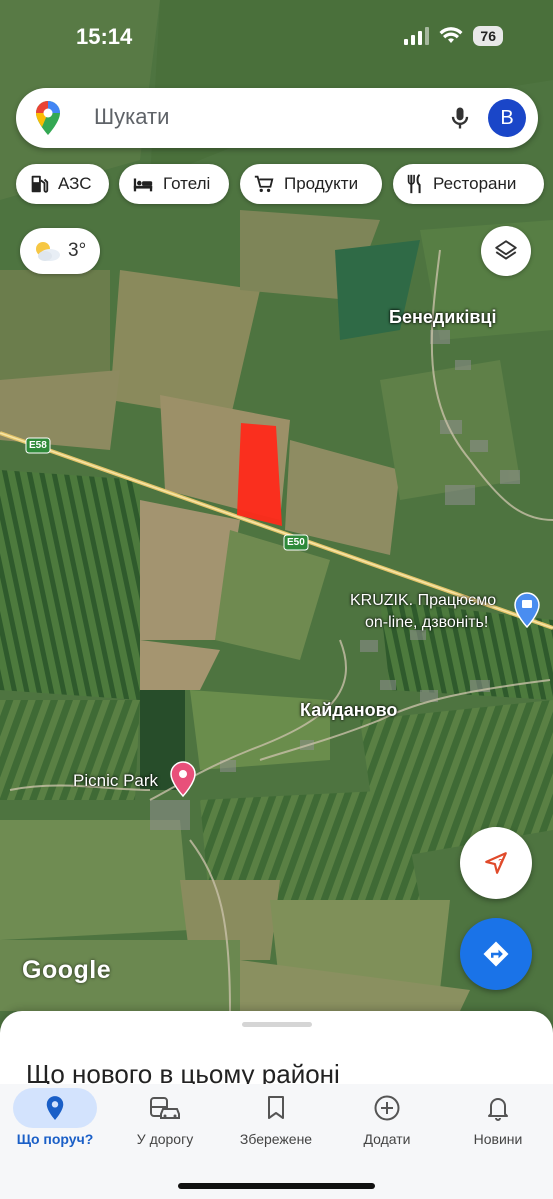 This screenshot has height=1199, width=553. I want to click on map-label-benedykivtsi: Бенедиківці, so click(442, 317).